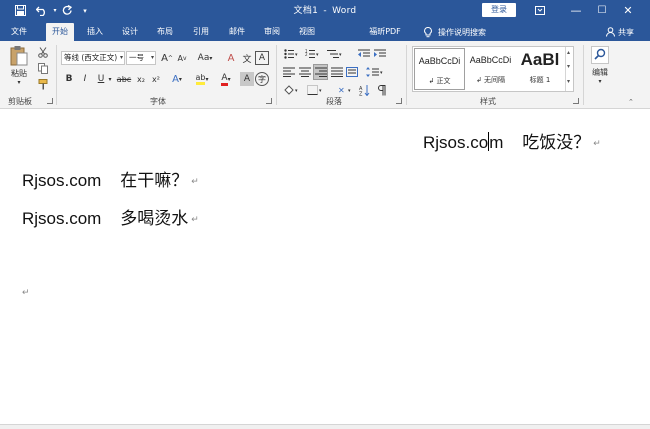 The height and width of the screenshot is (429, 650). Describe the element at coordinates (101, 79) in the screenshot. I see `underline-button: U` at that location.